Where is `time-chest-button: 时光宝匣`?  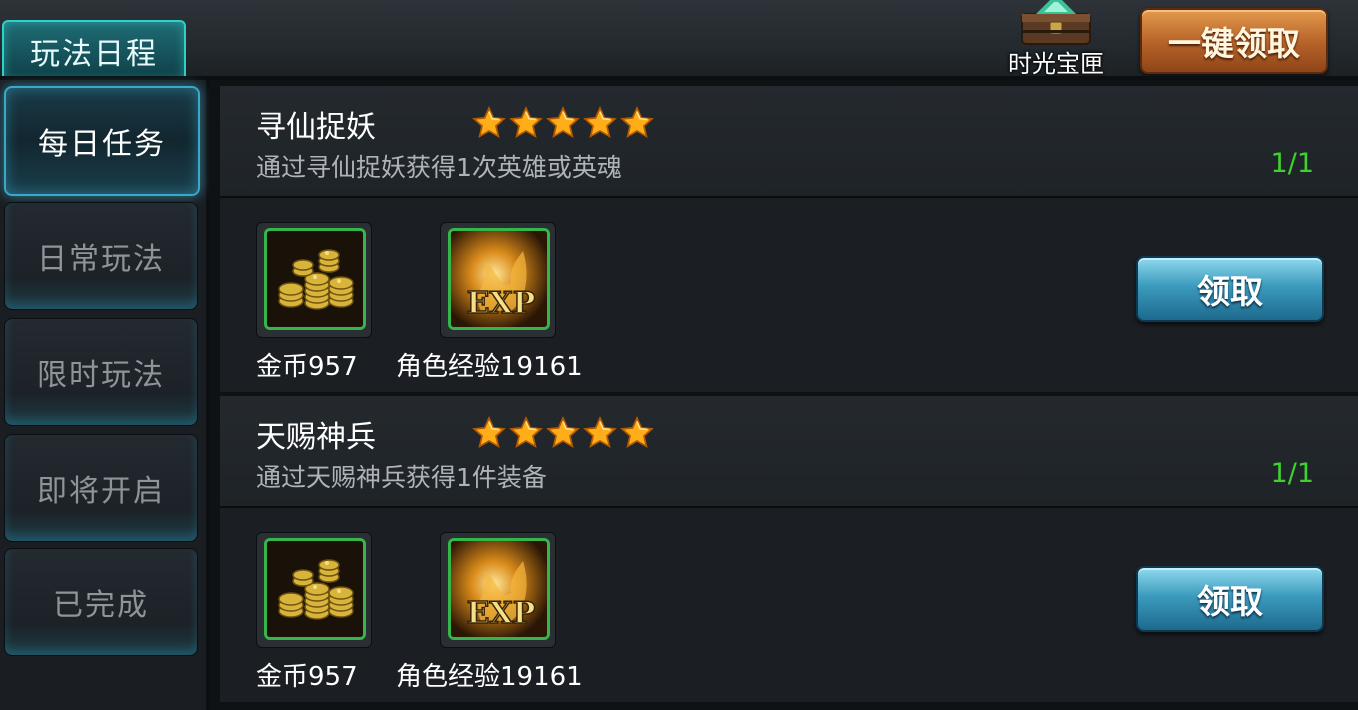 time-chest-button: 时光宝匣 is located at coordinates (1056, 39).